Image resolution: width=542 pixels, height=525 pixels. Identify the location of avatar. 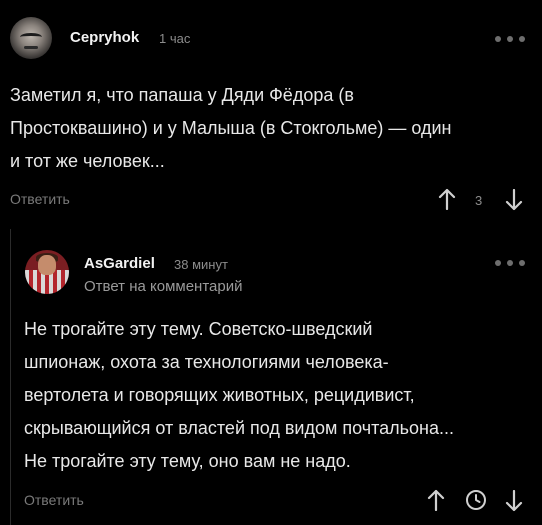
(31, 38).